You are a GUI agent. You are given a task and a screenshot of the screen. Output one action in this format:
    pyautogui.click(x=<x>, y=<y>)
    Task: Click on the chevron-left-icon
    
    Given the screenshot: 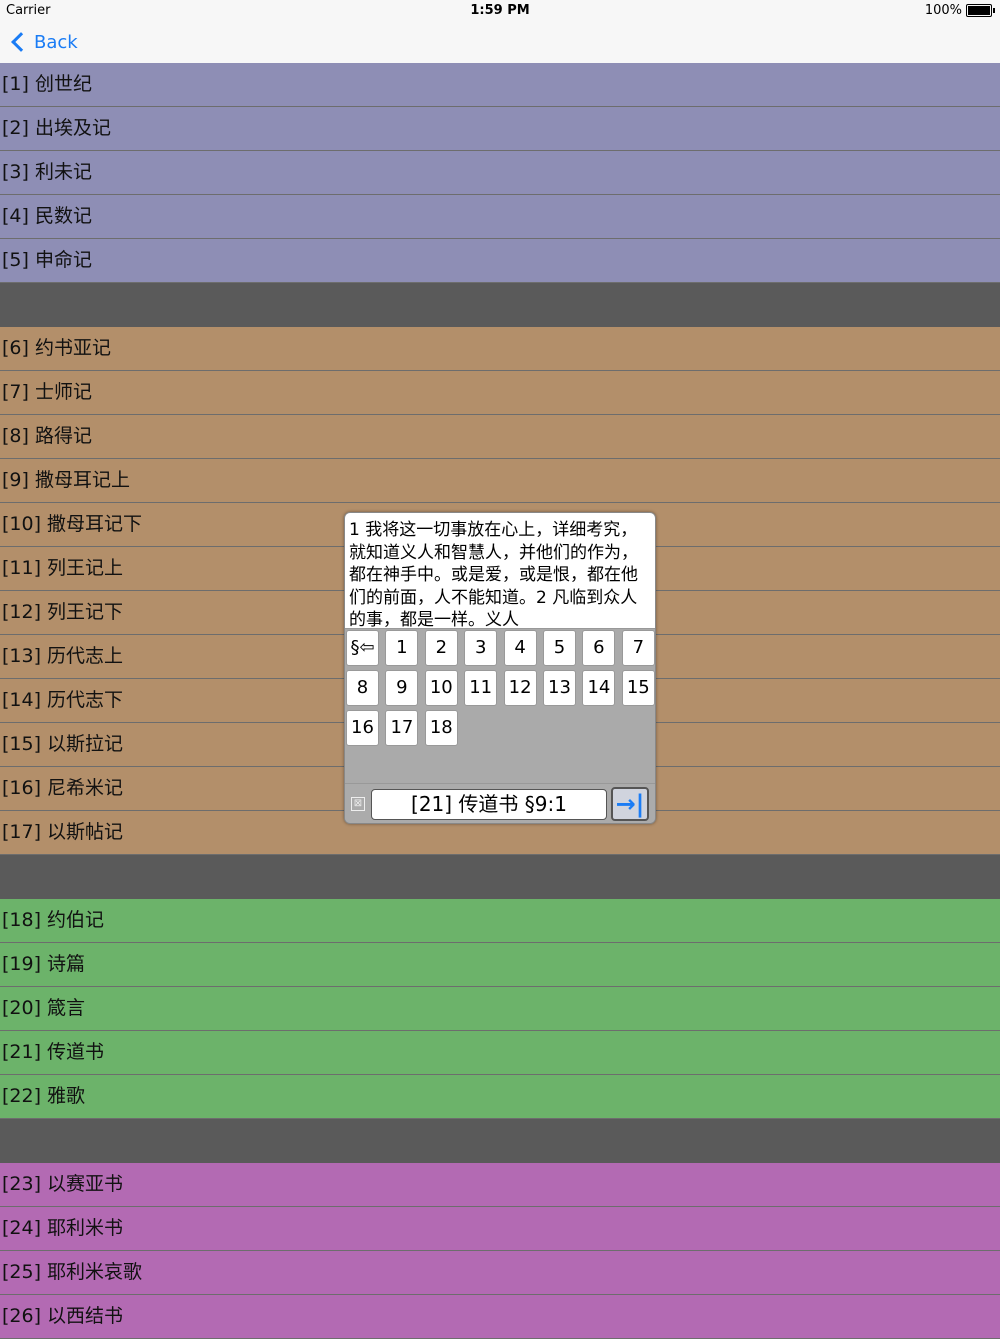 What is the action you would take?
    pyautogui.click(x=21, y=42)
    